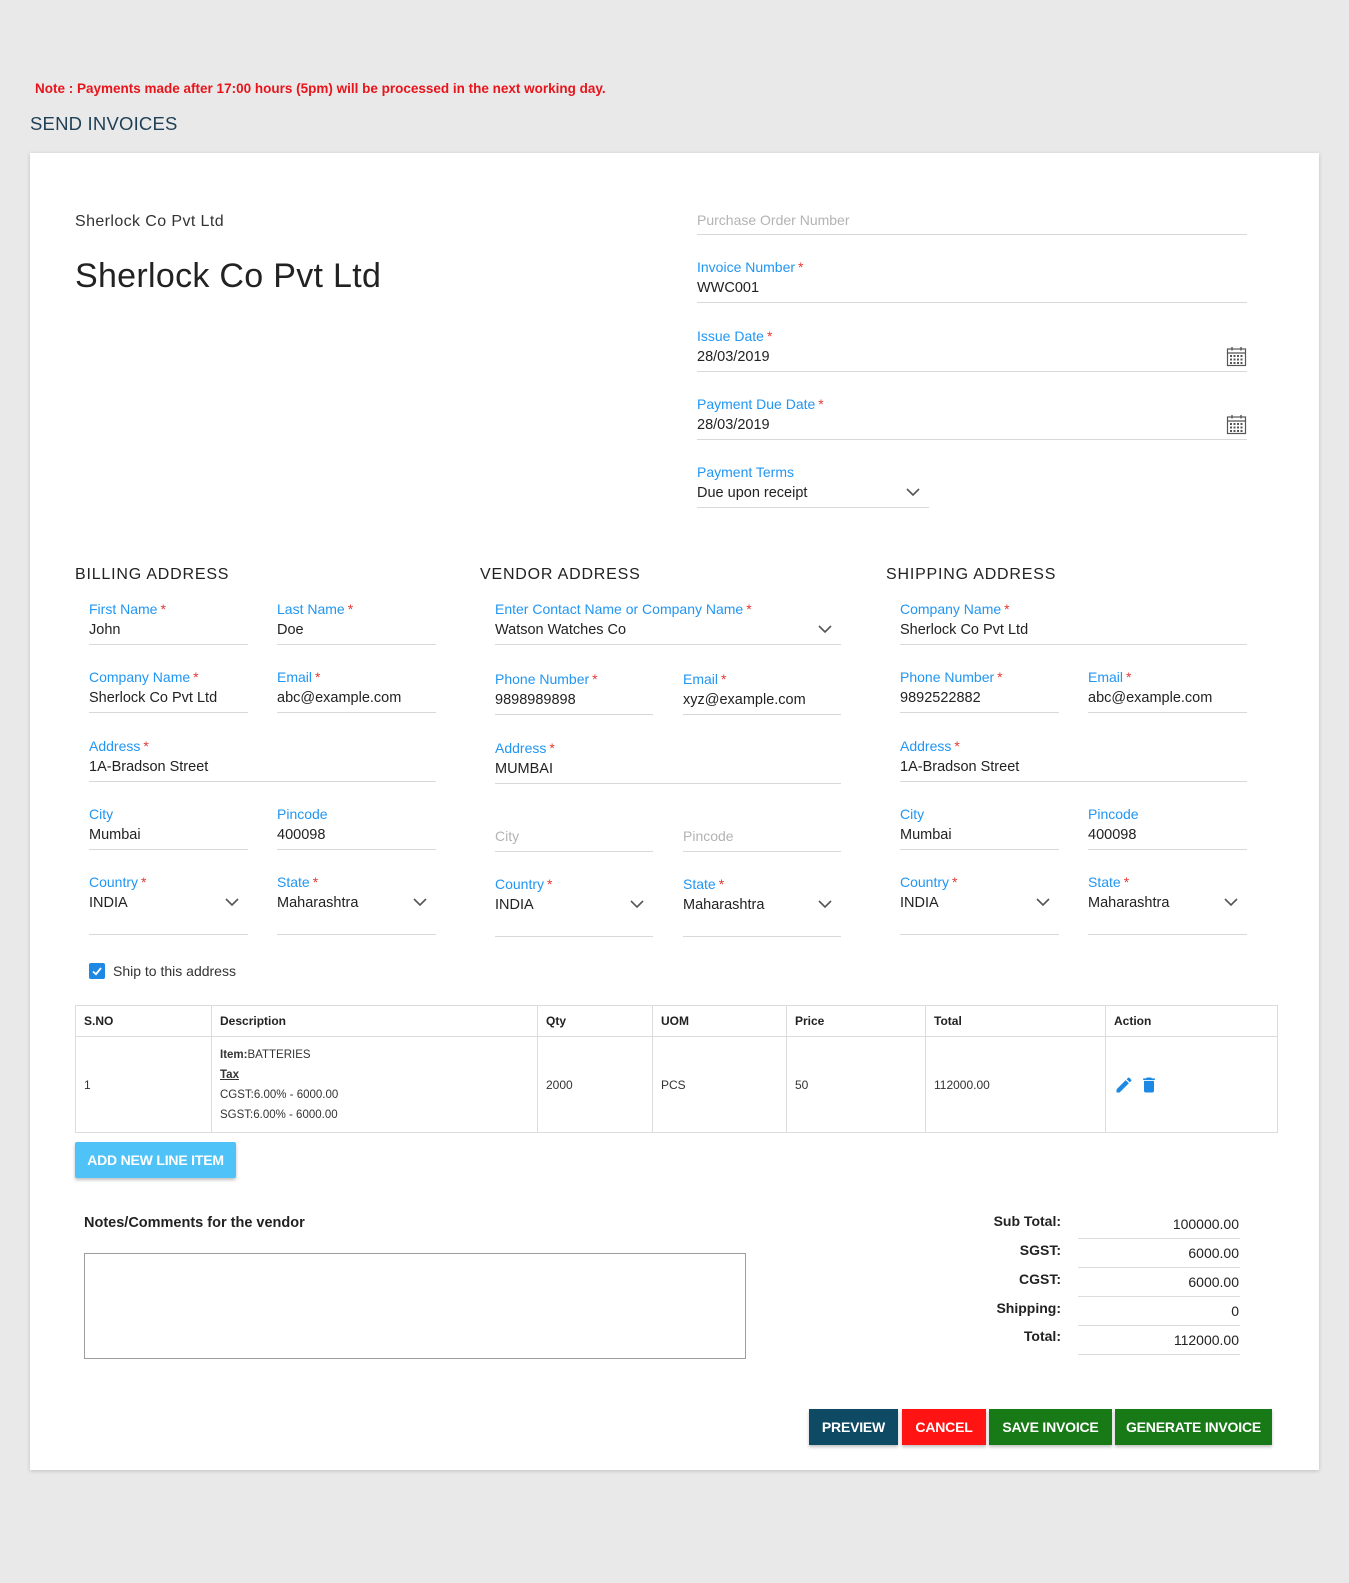 Image resolution: width=1349 pixels, height=1583 pixels. What do you see at coordinates (415, 1306) in the screenshot?
I see `notes-textarea` at bounding box center [415, 1306].